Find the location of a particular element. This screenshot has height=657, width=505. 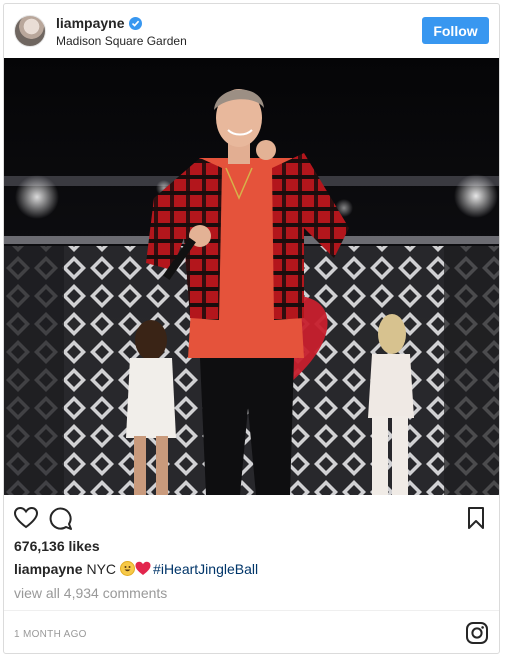

grinning-emoji-icon is located at coordinates (128, 568).